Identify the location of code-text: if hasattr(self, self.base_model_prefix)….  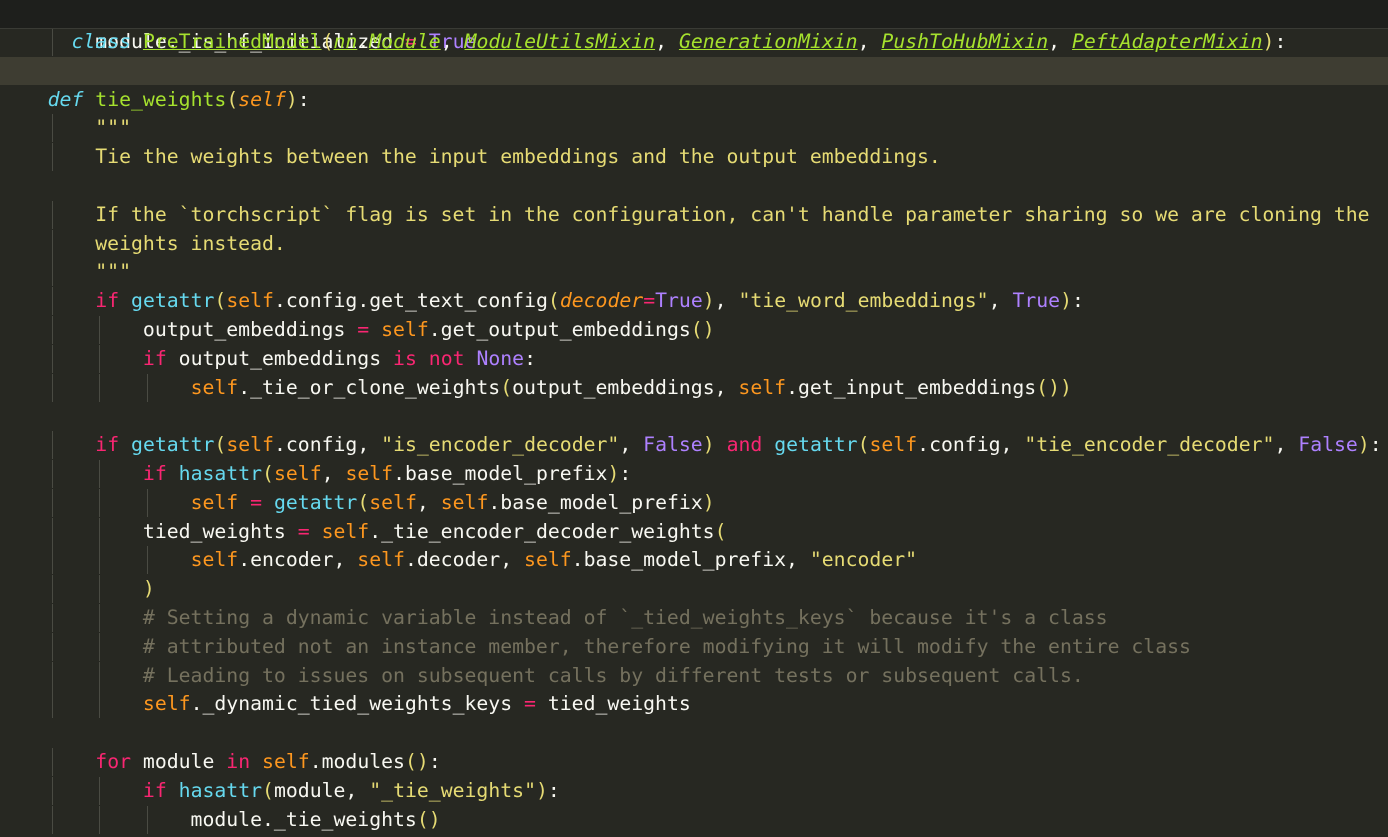
(387, 473).